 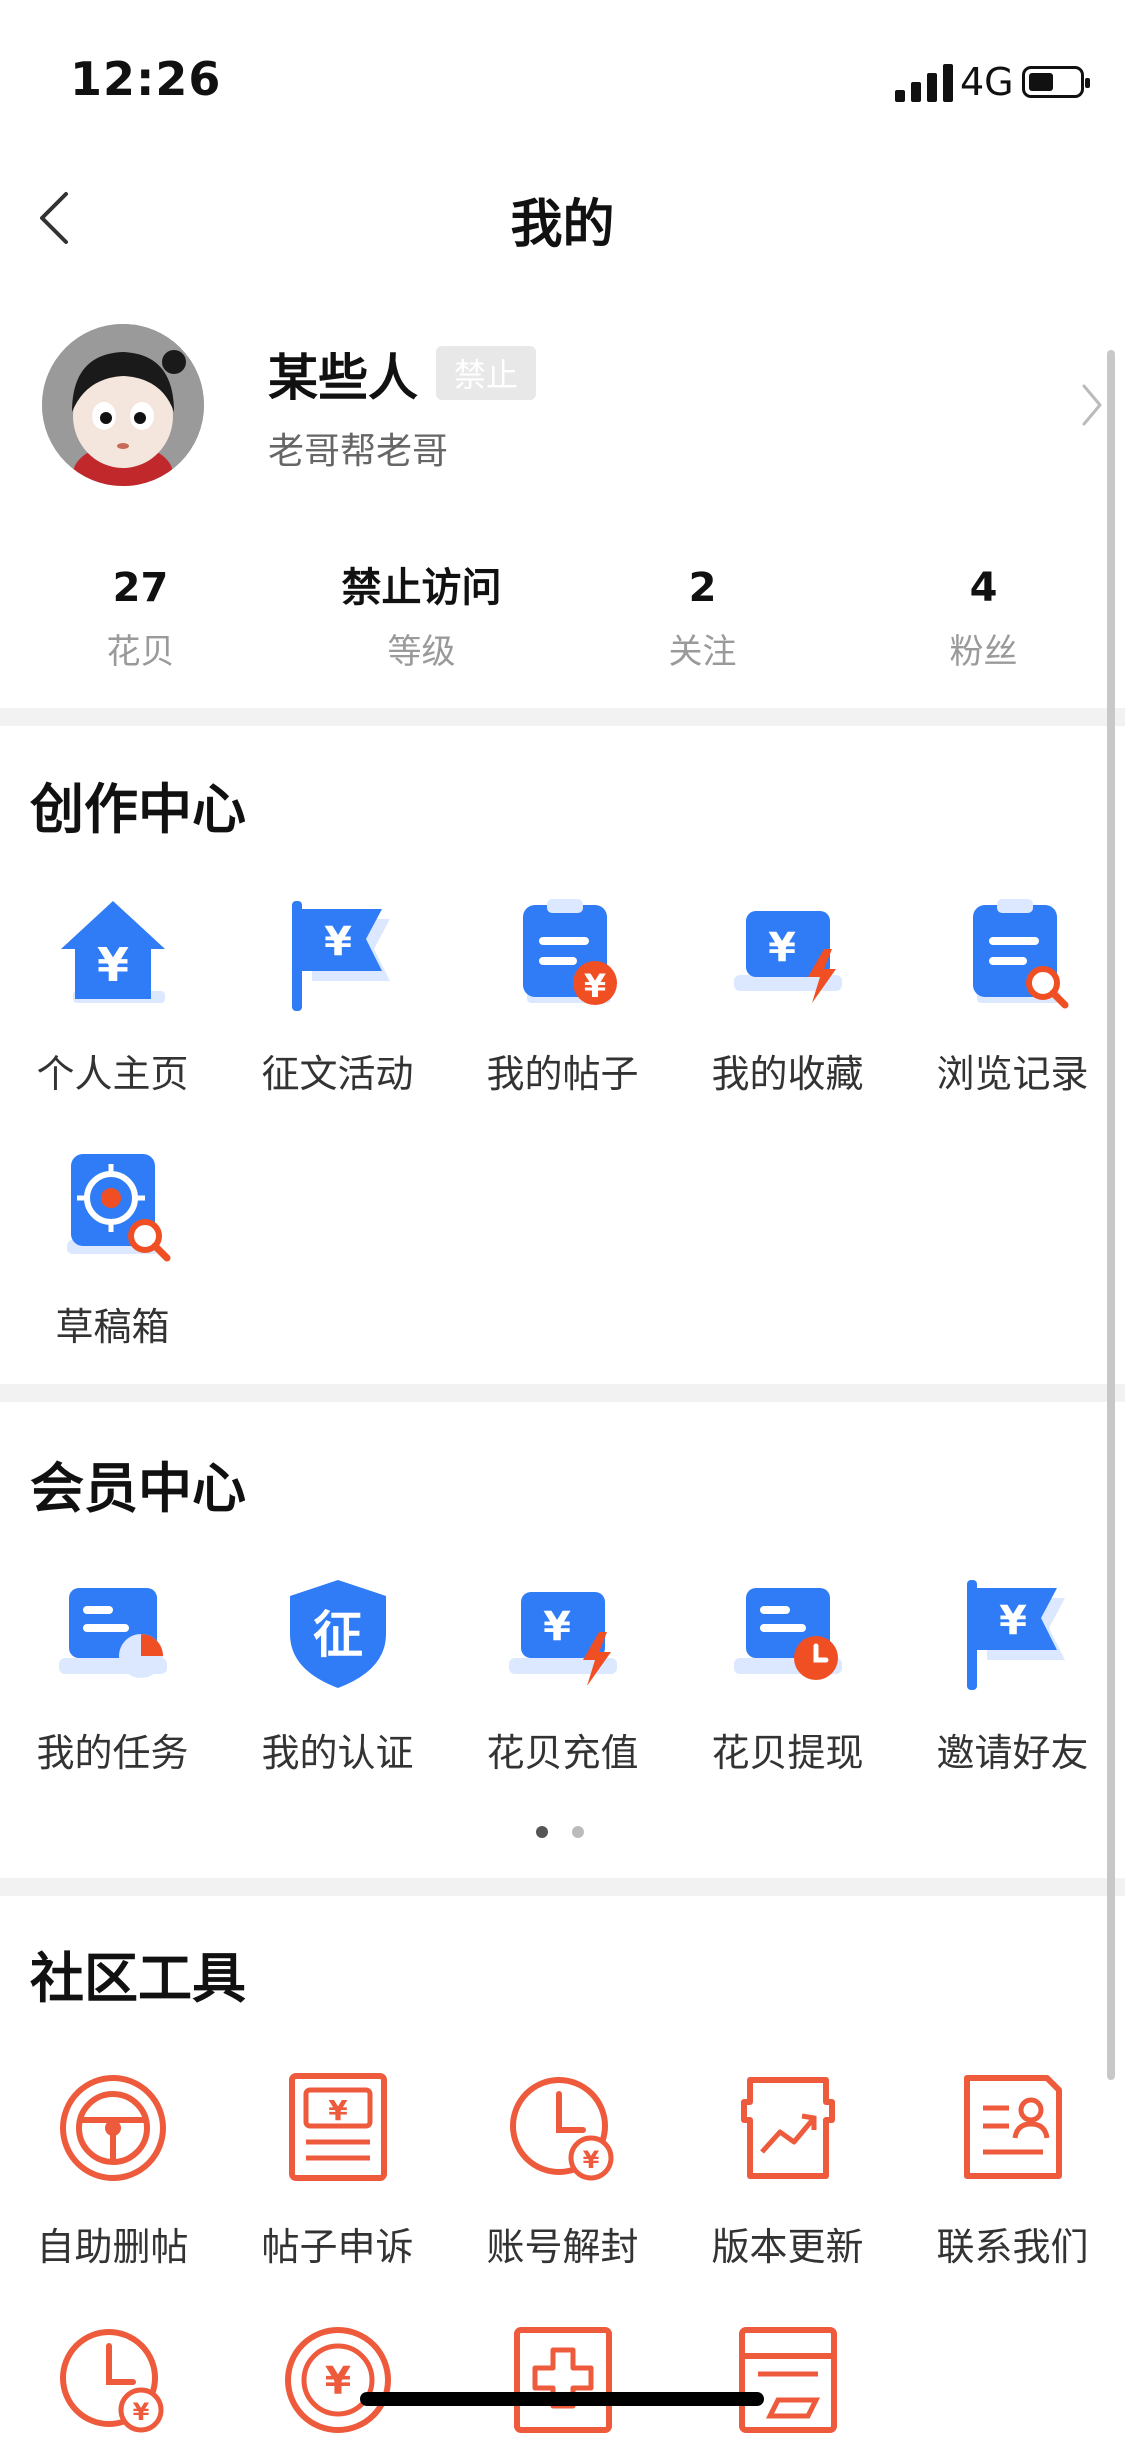 What do you see at coordinates (1012, 2247) in the screenshot?
I see `grid-item-label: 联系我们` at bounding box center [1012, 2247].